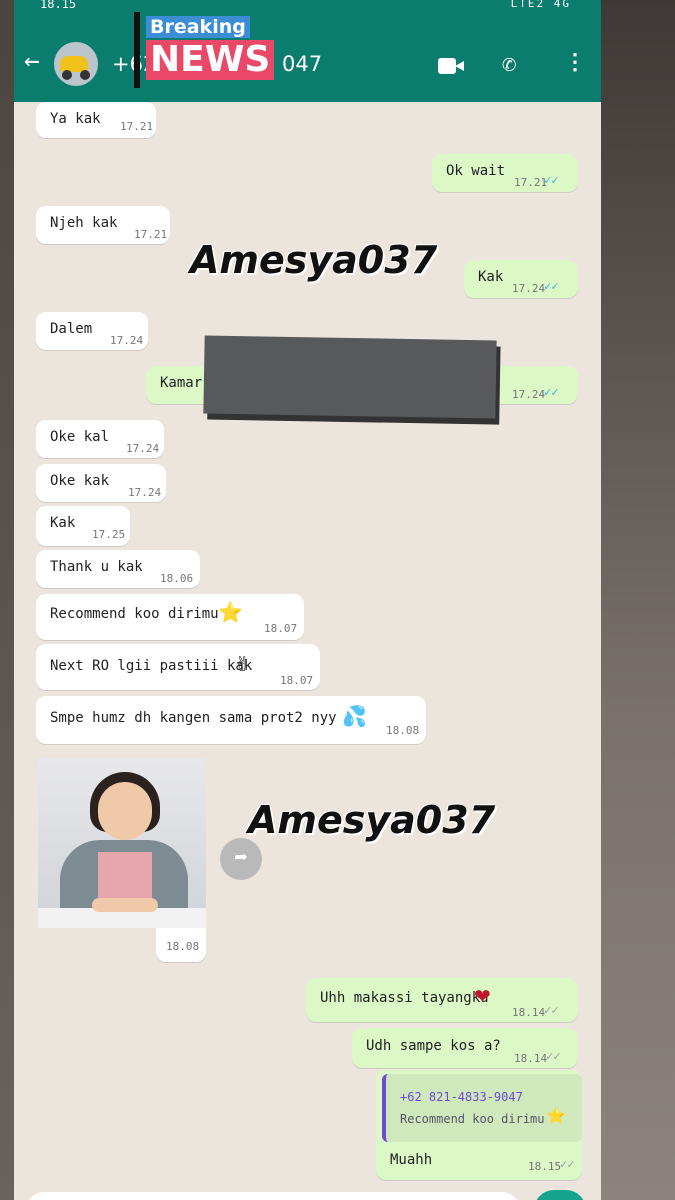  Describe the element at coordinates (122, 843) in the screenshot. I see `photo-message` at that location.